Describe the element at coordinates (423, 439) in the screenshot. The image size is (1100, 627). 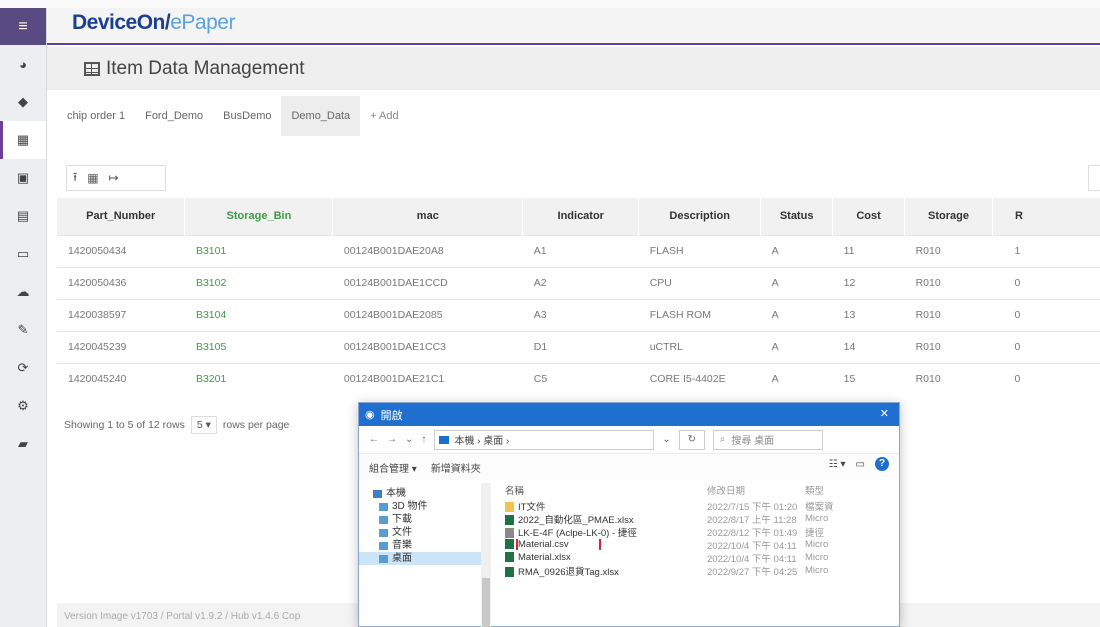
I see `up-icon: ↑` at that location.